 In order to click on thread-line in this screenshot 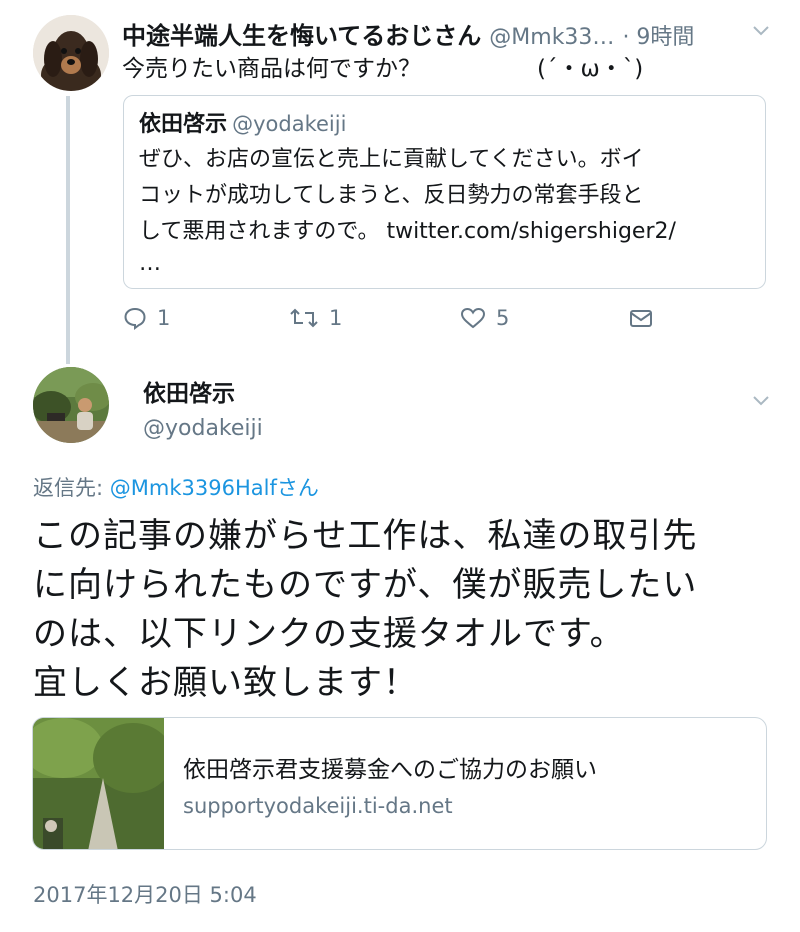, I will do `click(68, 230)`.